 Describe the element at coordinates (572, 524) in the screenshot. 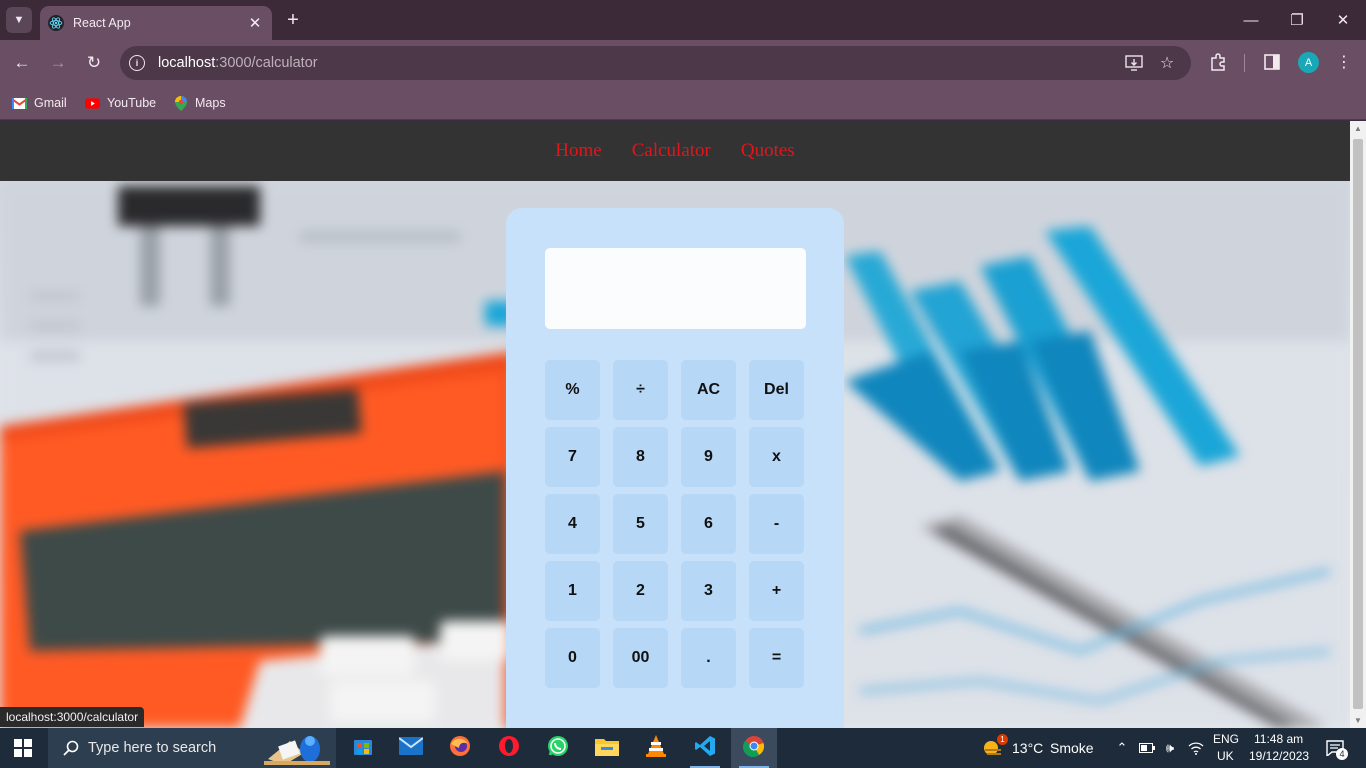

I see `key-4: 4` at that location.